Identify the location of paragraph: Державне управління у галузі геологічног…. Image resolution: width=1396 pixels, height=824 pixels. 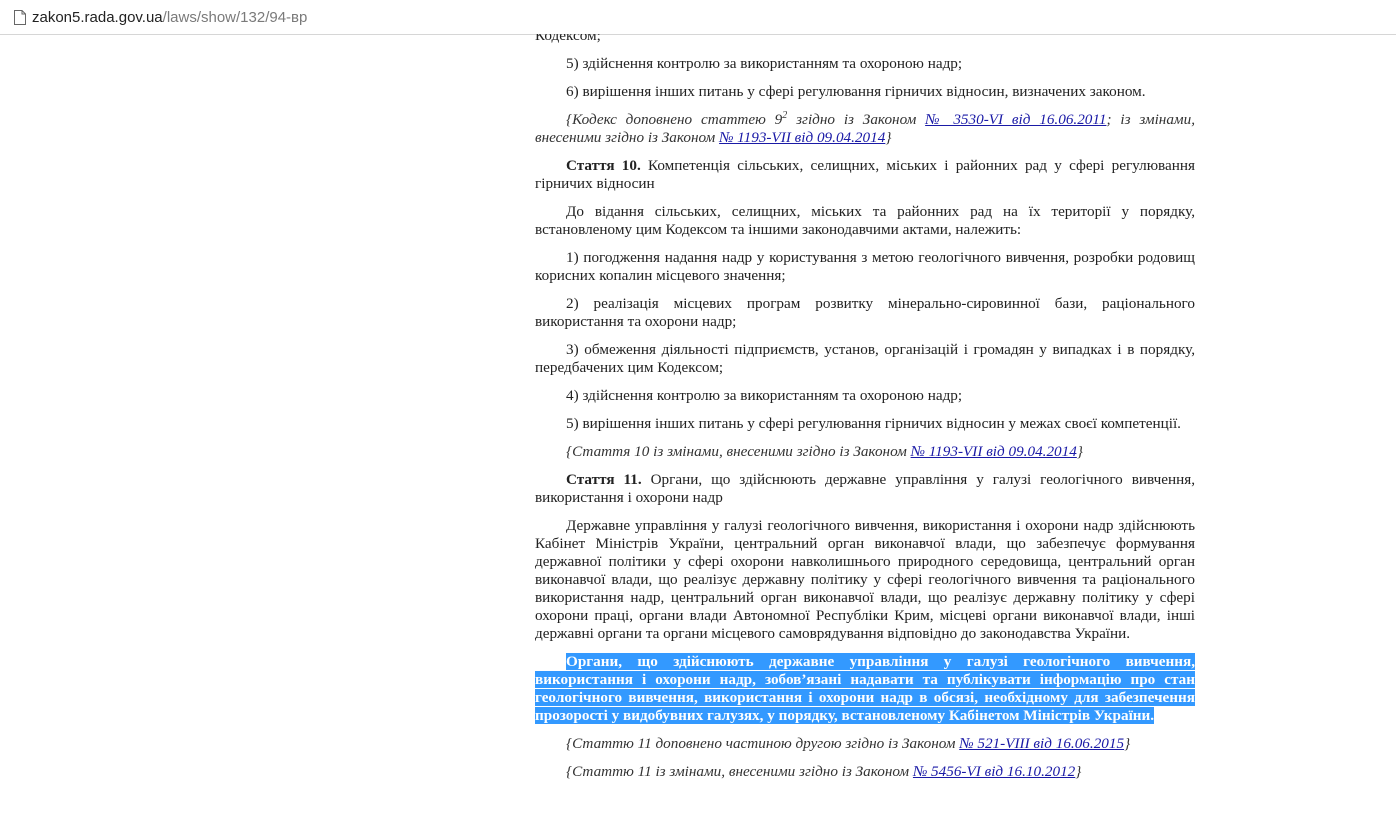
(865, 579).